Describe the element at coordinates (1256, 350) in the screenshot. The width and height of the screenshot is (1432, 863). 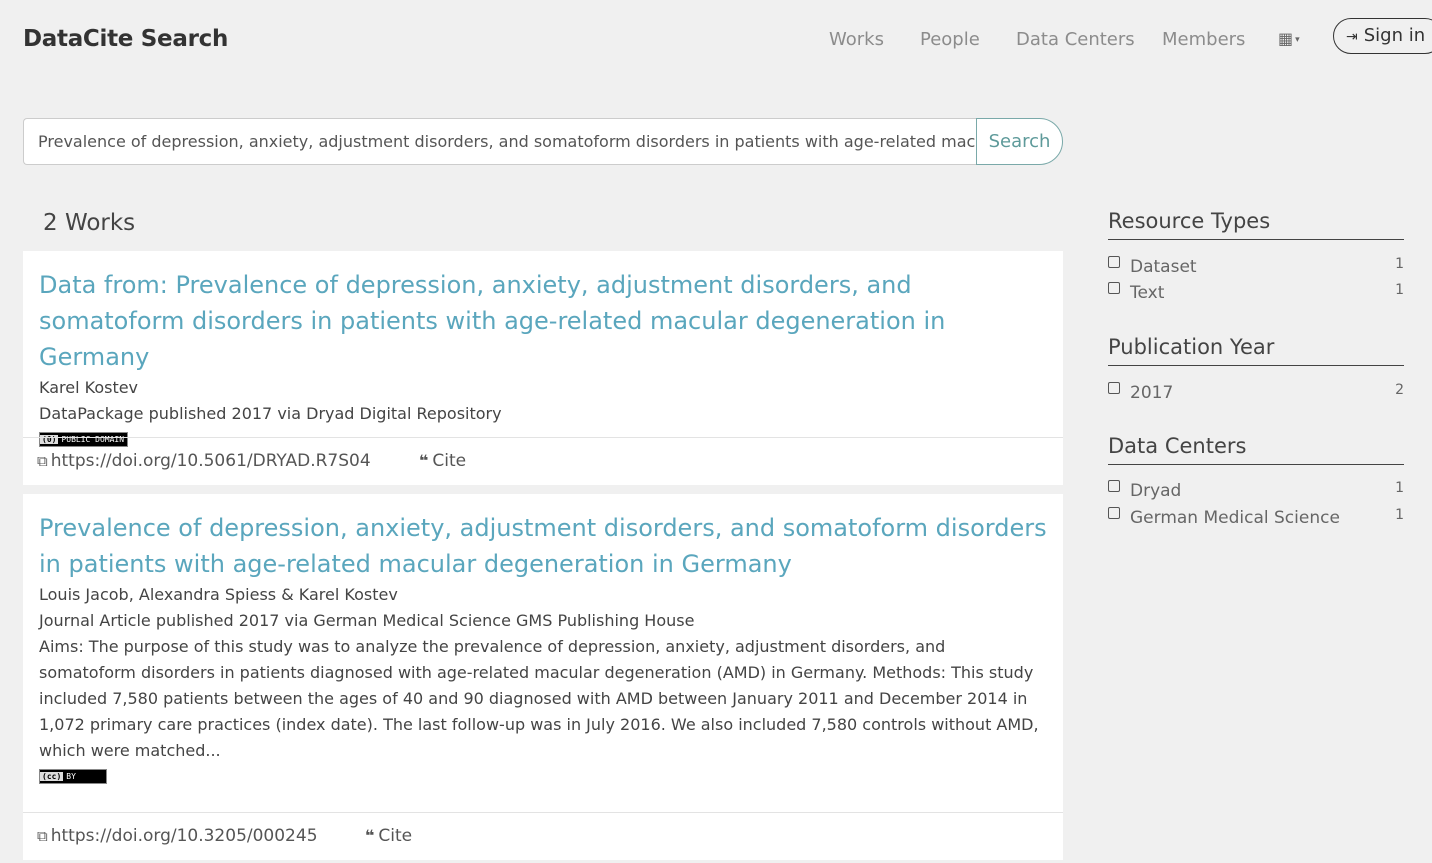
I see `facet-heading-publication-year: Publication Year` at that location.